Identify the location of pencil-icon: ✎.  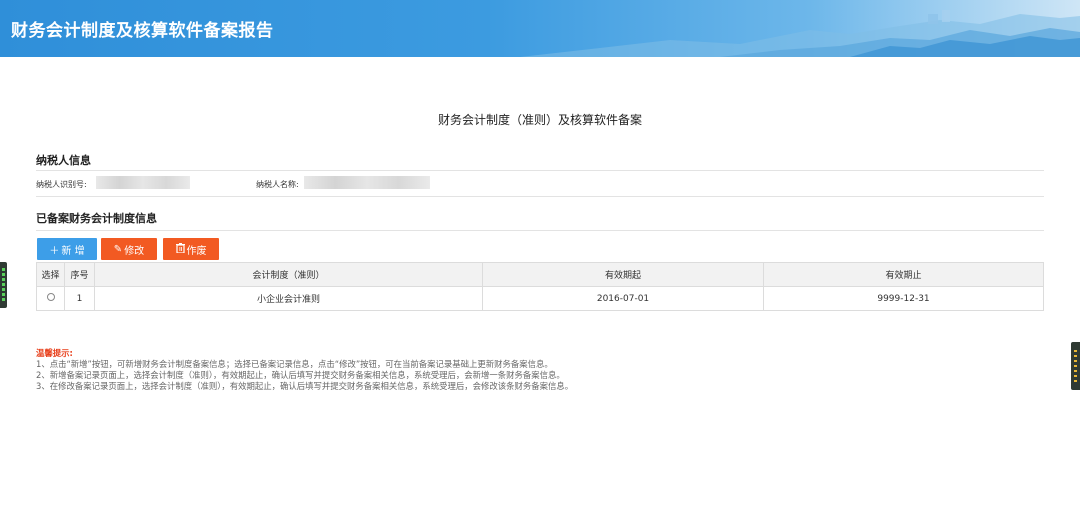
(118, 249).